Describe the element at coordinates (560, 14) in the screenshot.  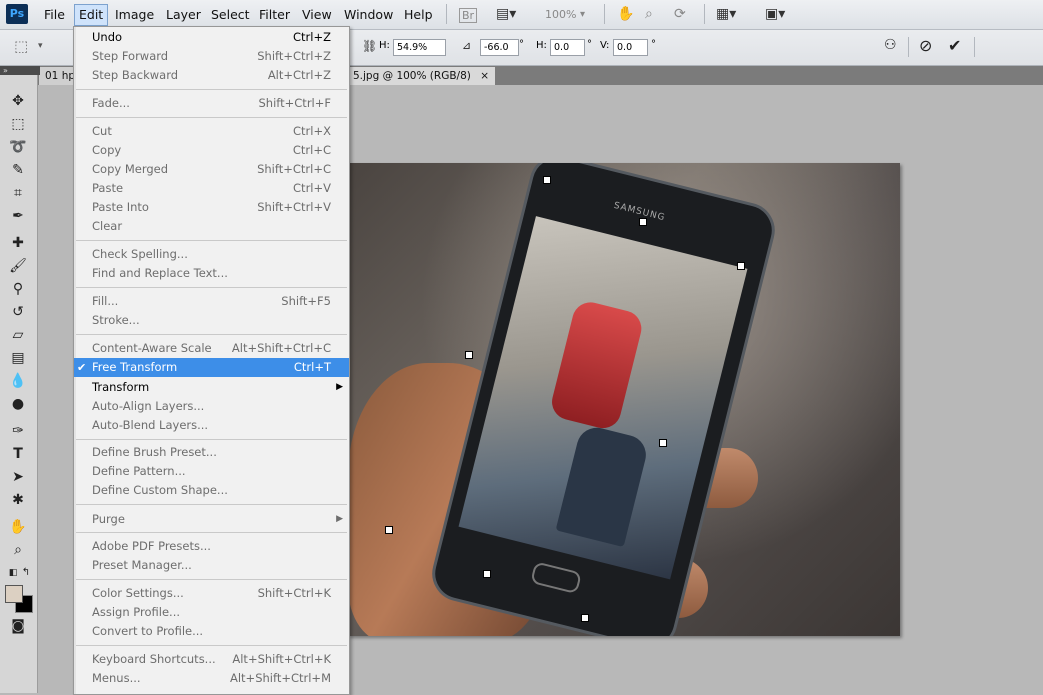
I see `zoom-level: 100%` at that location.